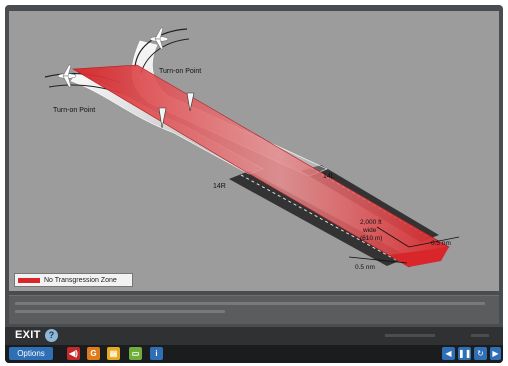  What do you see at coordinates (480, 353) in the screenshot?
I see `replay-icon: ↻` at bounding box center [480, 353].